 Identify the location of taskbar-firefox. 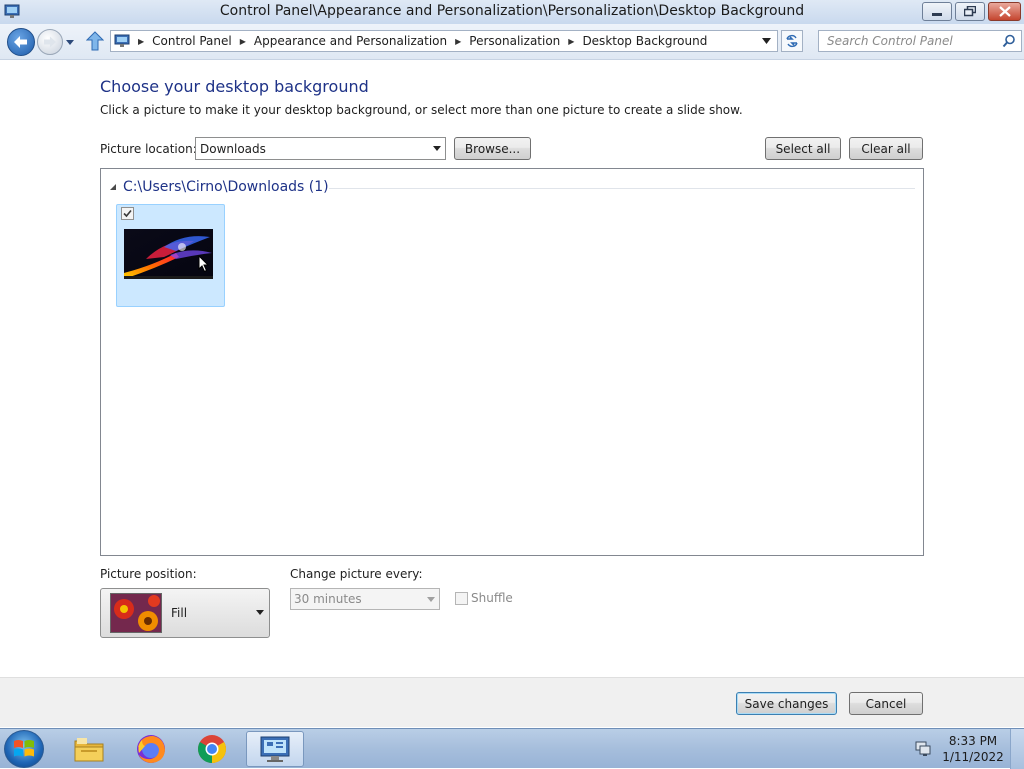
(151, 749).